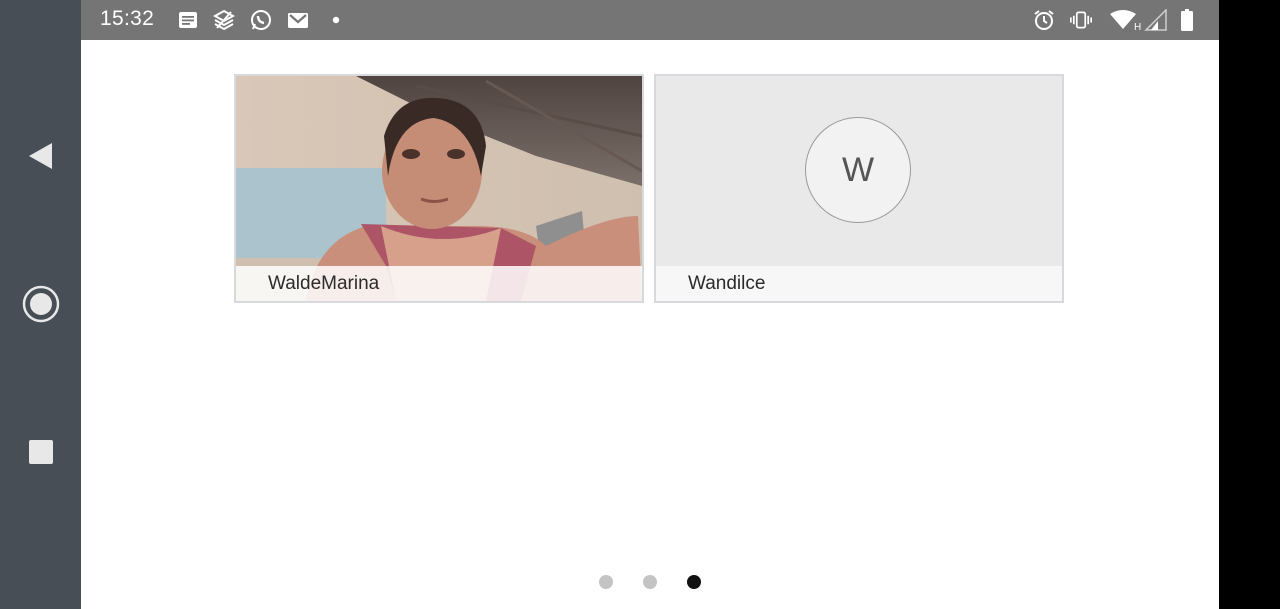 Image resolution: width=1280 pixels, height=609 pixels. I want to click on recents-icon, so click(40, 452).